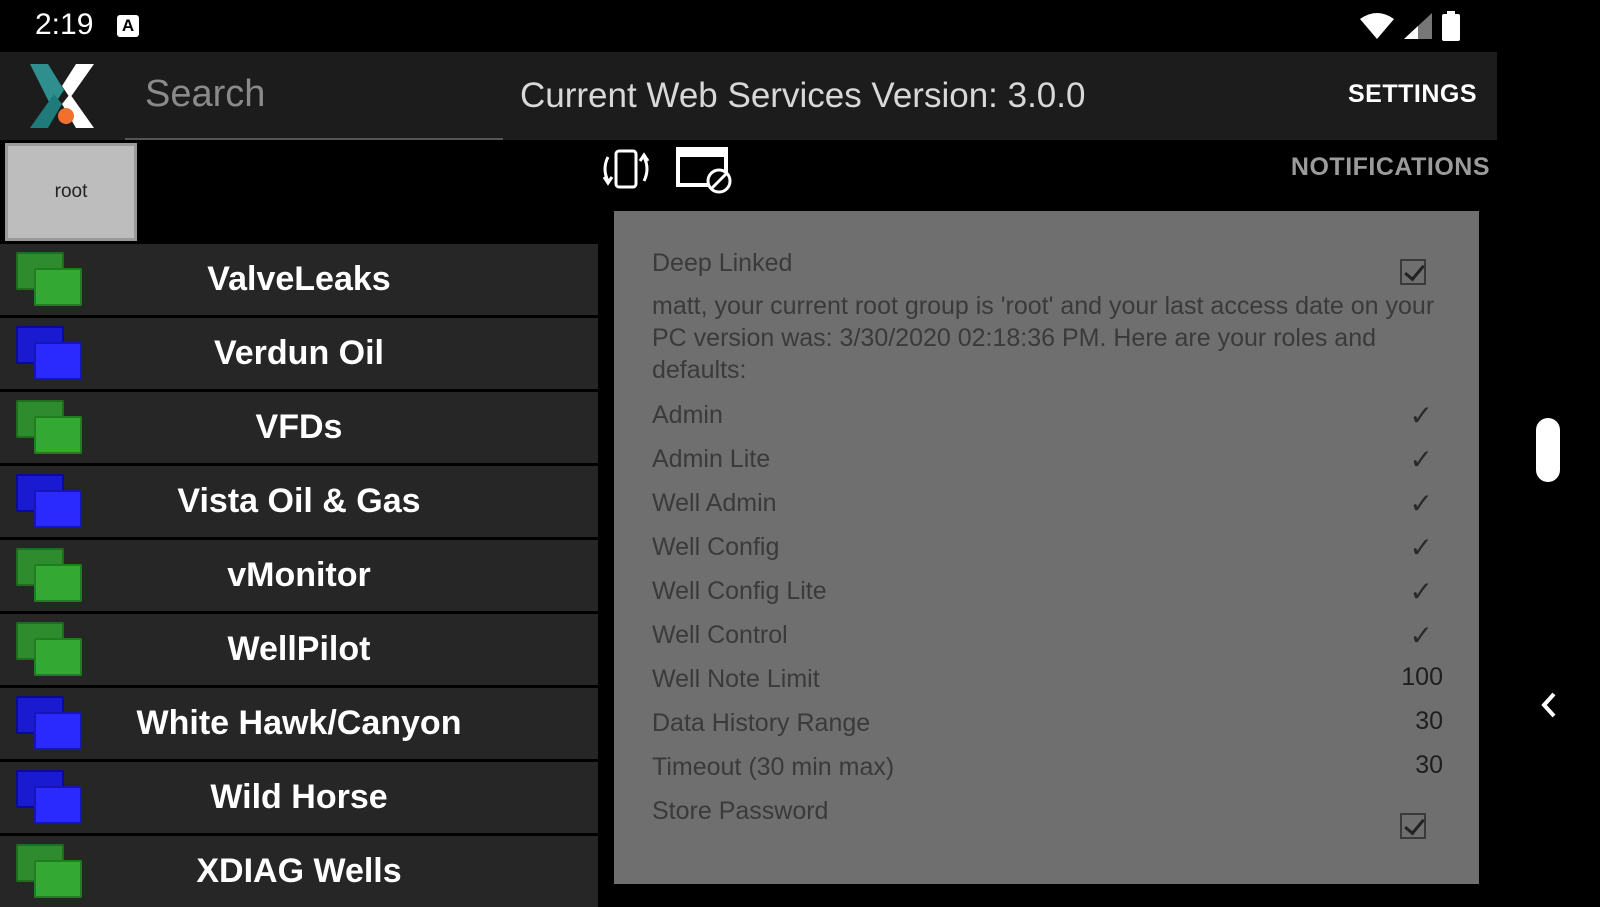 Image resolution: width=1600 pixels, height=907 pixels. What do you see at coordinates (800, 26) in the screenshot?
I see `status-bar: 2:19 A` at bounding box center [800, 26].